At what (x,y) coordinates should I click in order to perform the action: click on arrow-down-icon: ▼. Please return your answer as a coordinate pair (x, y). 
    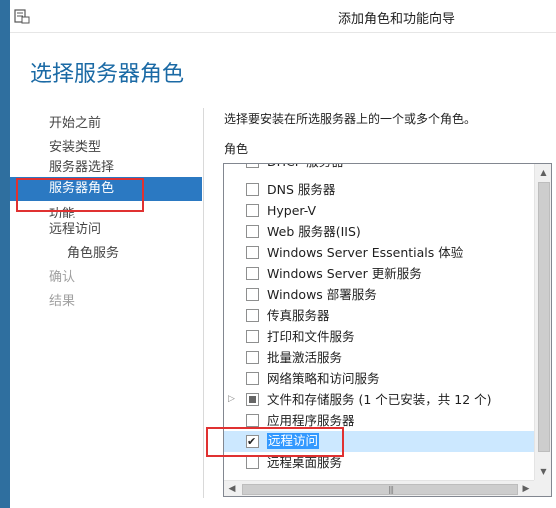
    Looking at the image, I should click on (543, 471).